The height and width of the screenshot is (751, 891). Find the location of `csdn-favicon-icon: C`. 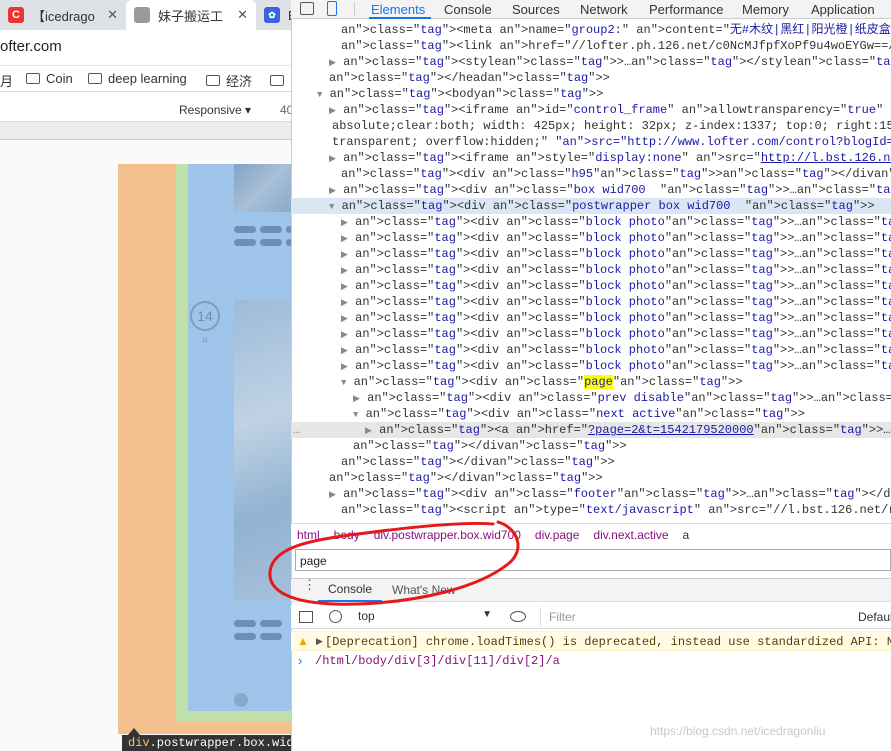

csdn-favicon-icon: C is located at coordinates (16, 15).